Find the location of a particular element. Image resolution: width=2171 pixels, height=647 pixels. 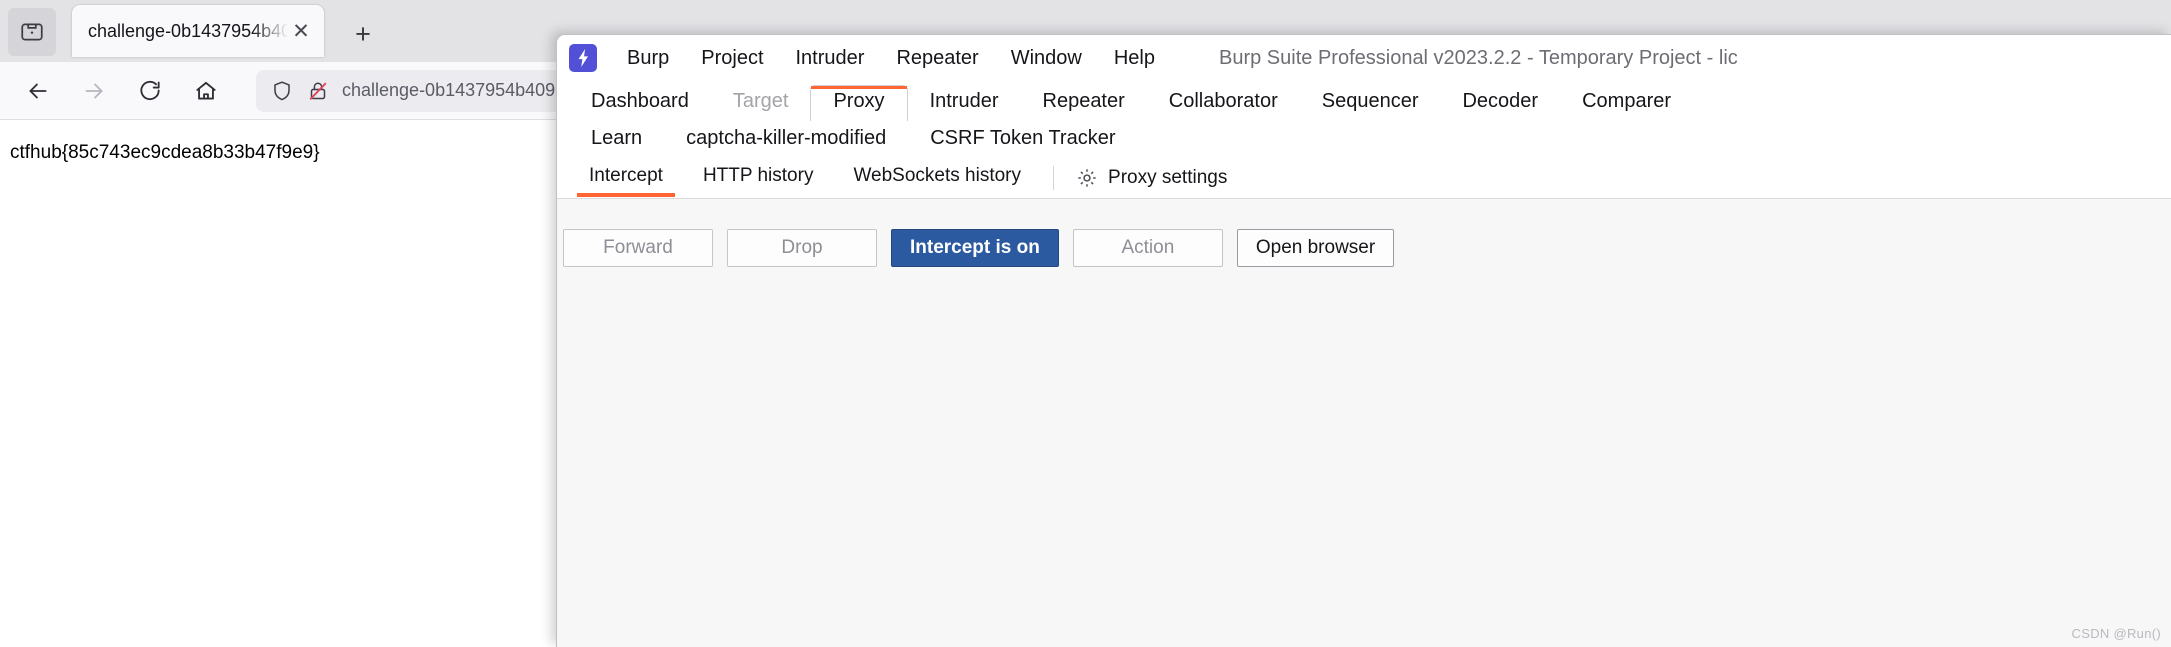

url-text: challenge-0b1437954b409c is located at coordinates (453, 90).